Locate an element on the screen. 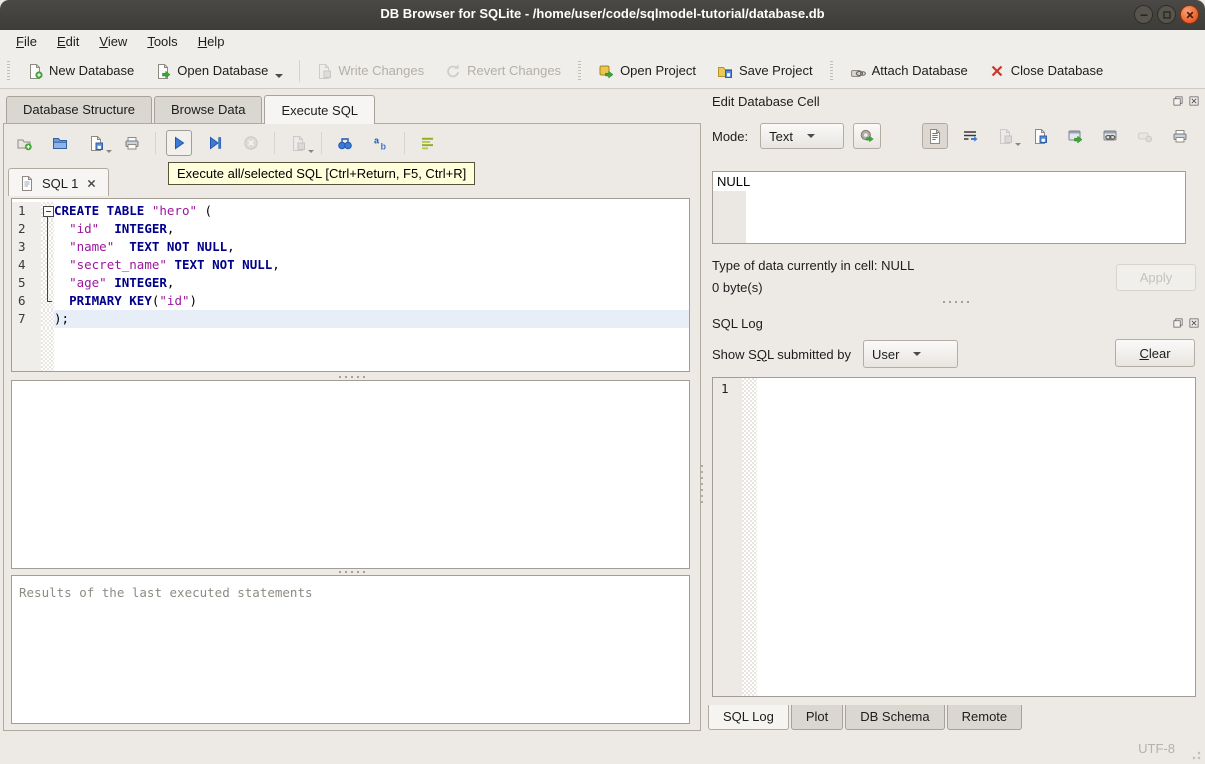 The image size is (1205, 764). menu-help: Help is located at coordinates (211, 41).